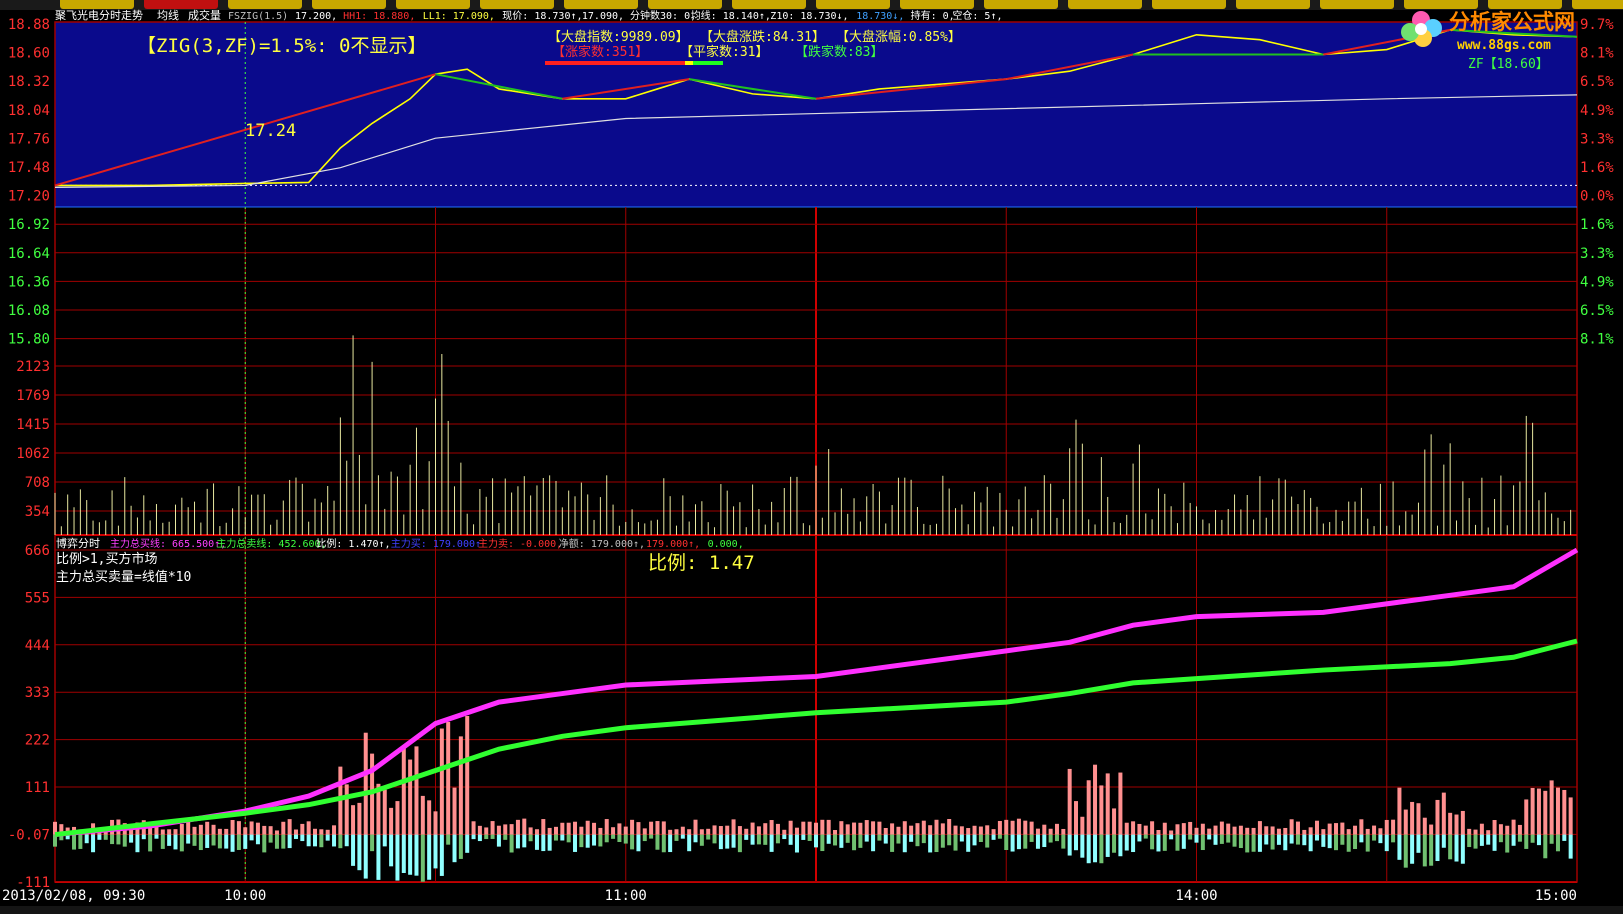  What do you see at coordinates (839, 52) in the screenshot?
I see `market-down-count: 【跌家数:83】` at bounding box center [839, 52].